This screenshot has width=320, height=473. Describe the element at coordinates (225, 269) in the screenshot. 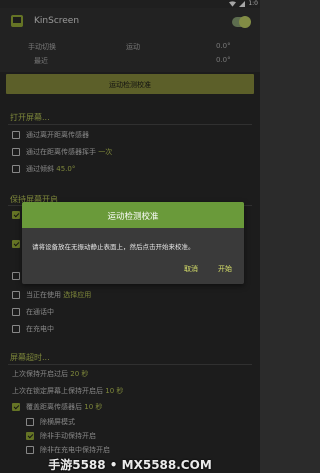

I see `start-button: 开始` at that location.